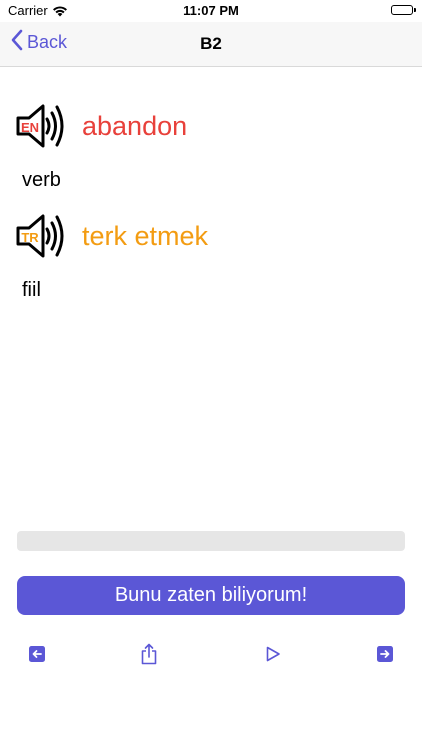 This screenshot has width=422, height=750. I want to click on battery-icon, so click(403, 10).